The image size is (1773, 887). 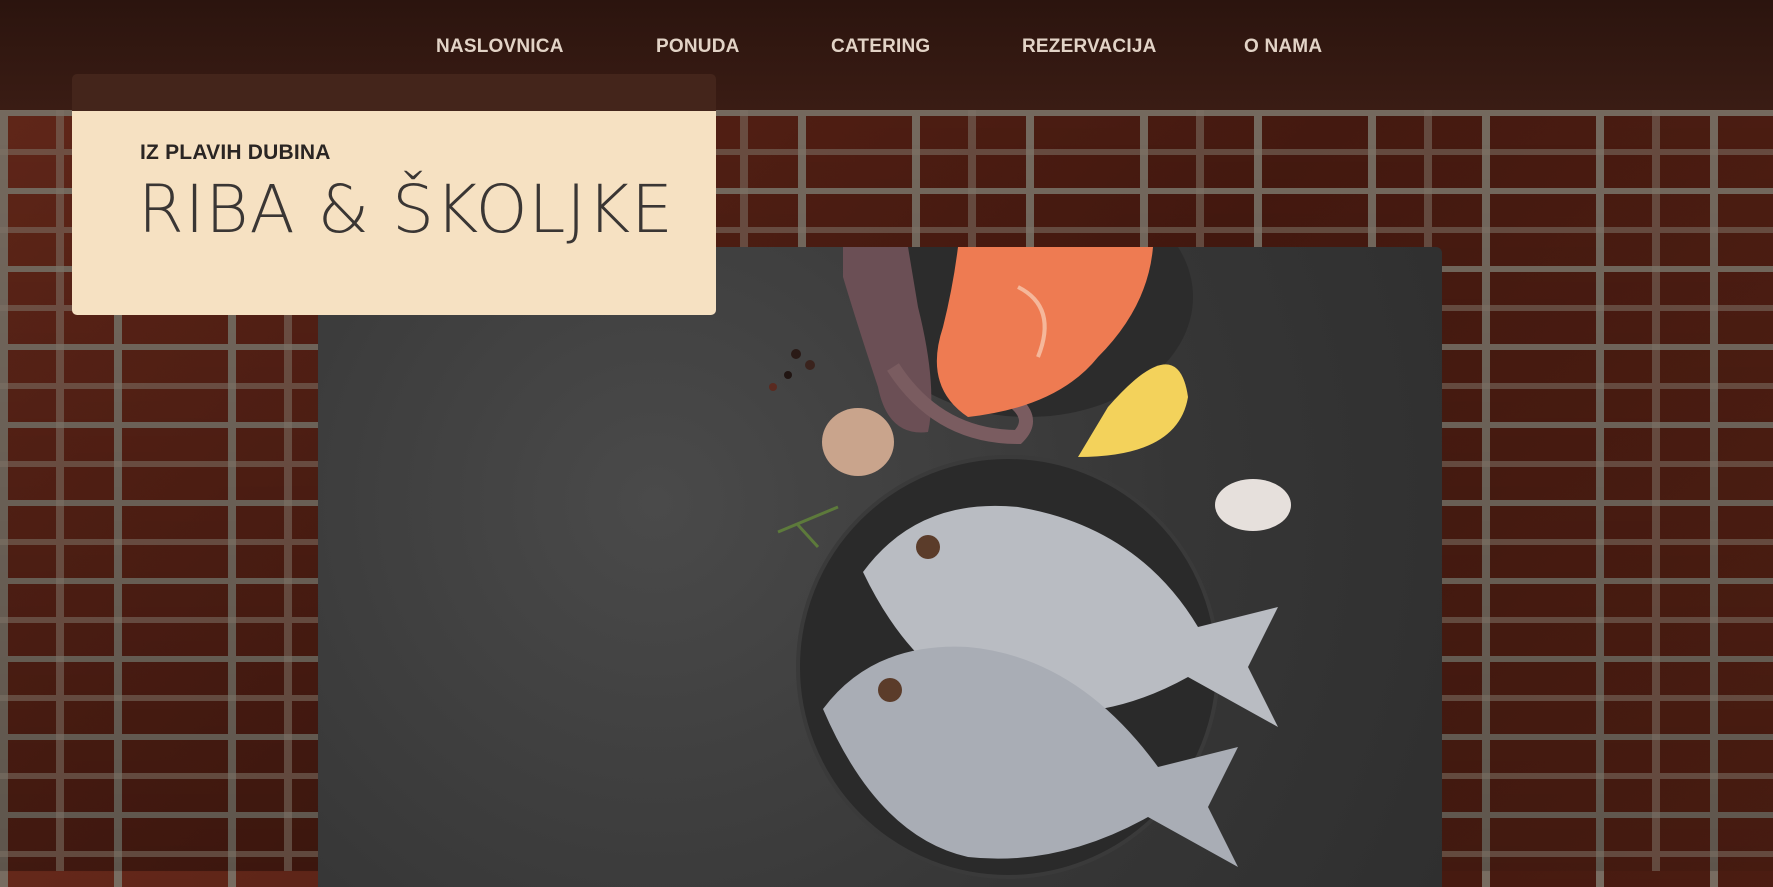 What do you see at coordinates (1283, 47) in the screenshot?
I see `nav-item-o-nama: O NAMA` at bounding box center [1283, 47].